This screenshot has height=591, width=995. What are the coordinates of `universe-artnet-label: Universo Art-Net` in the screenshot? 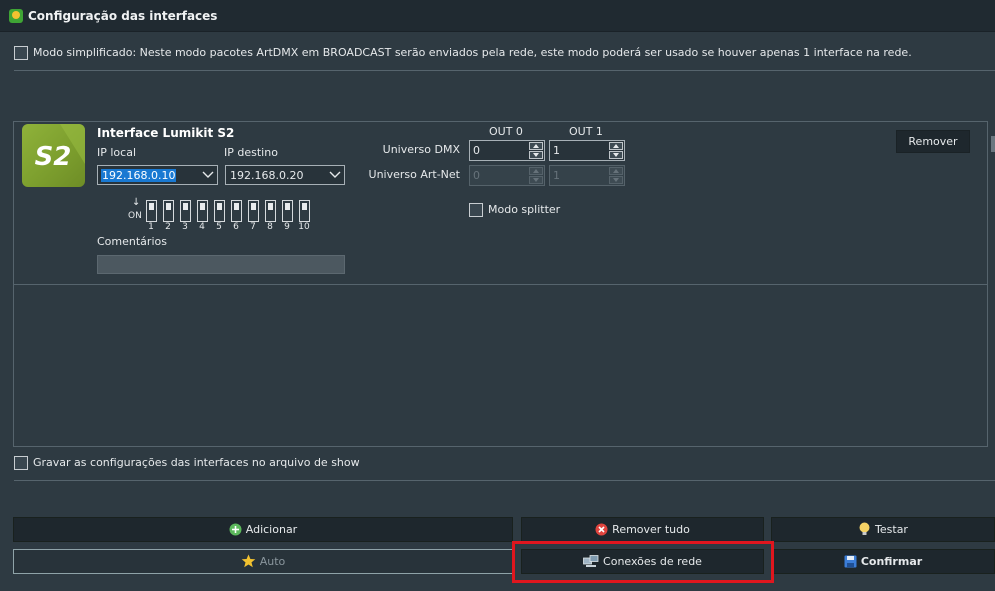 It's located at (414, 174).